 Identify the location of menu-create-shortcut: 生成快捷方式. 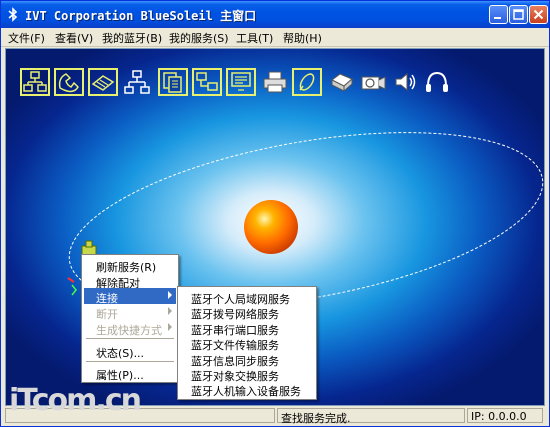
(130, 328).